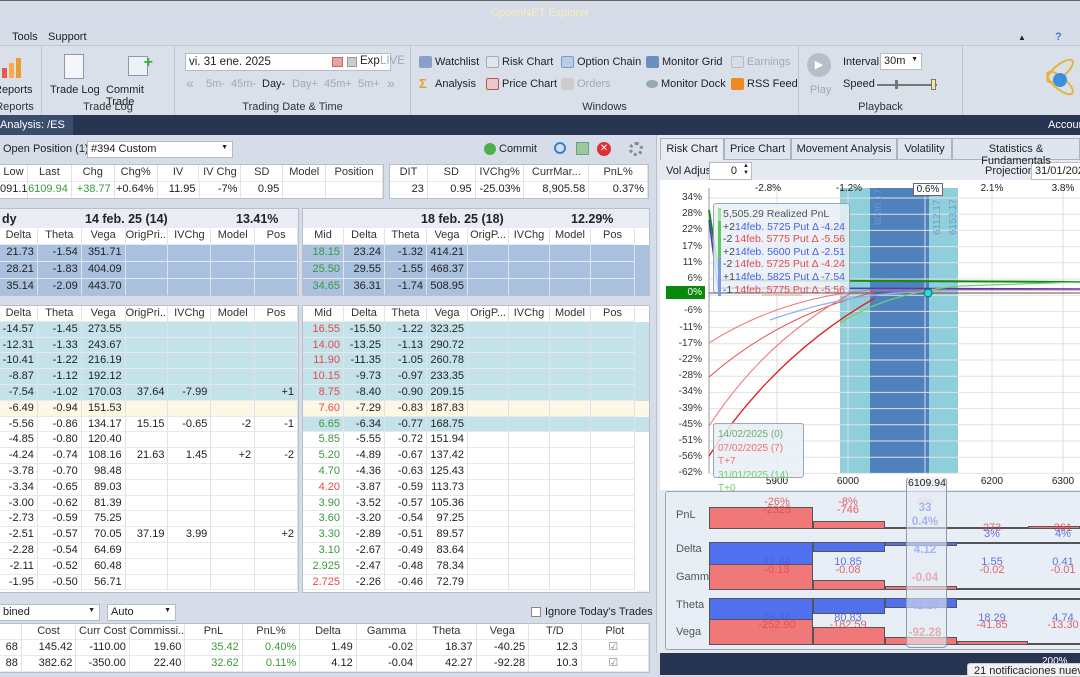 This screenshot has width=1080, height=677. I want to click on checkbox-icon, so click(536, 612).